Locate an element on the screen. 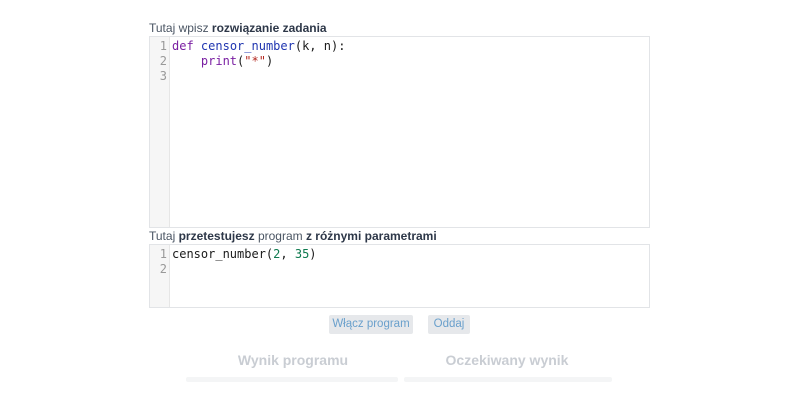 The image size is (800, 400). run-program-button: Włącz program is located at coordinates (371, 324).